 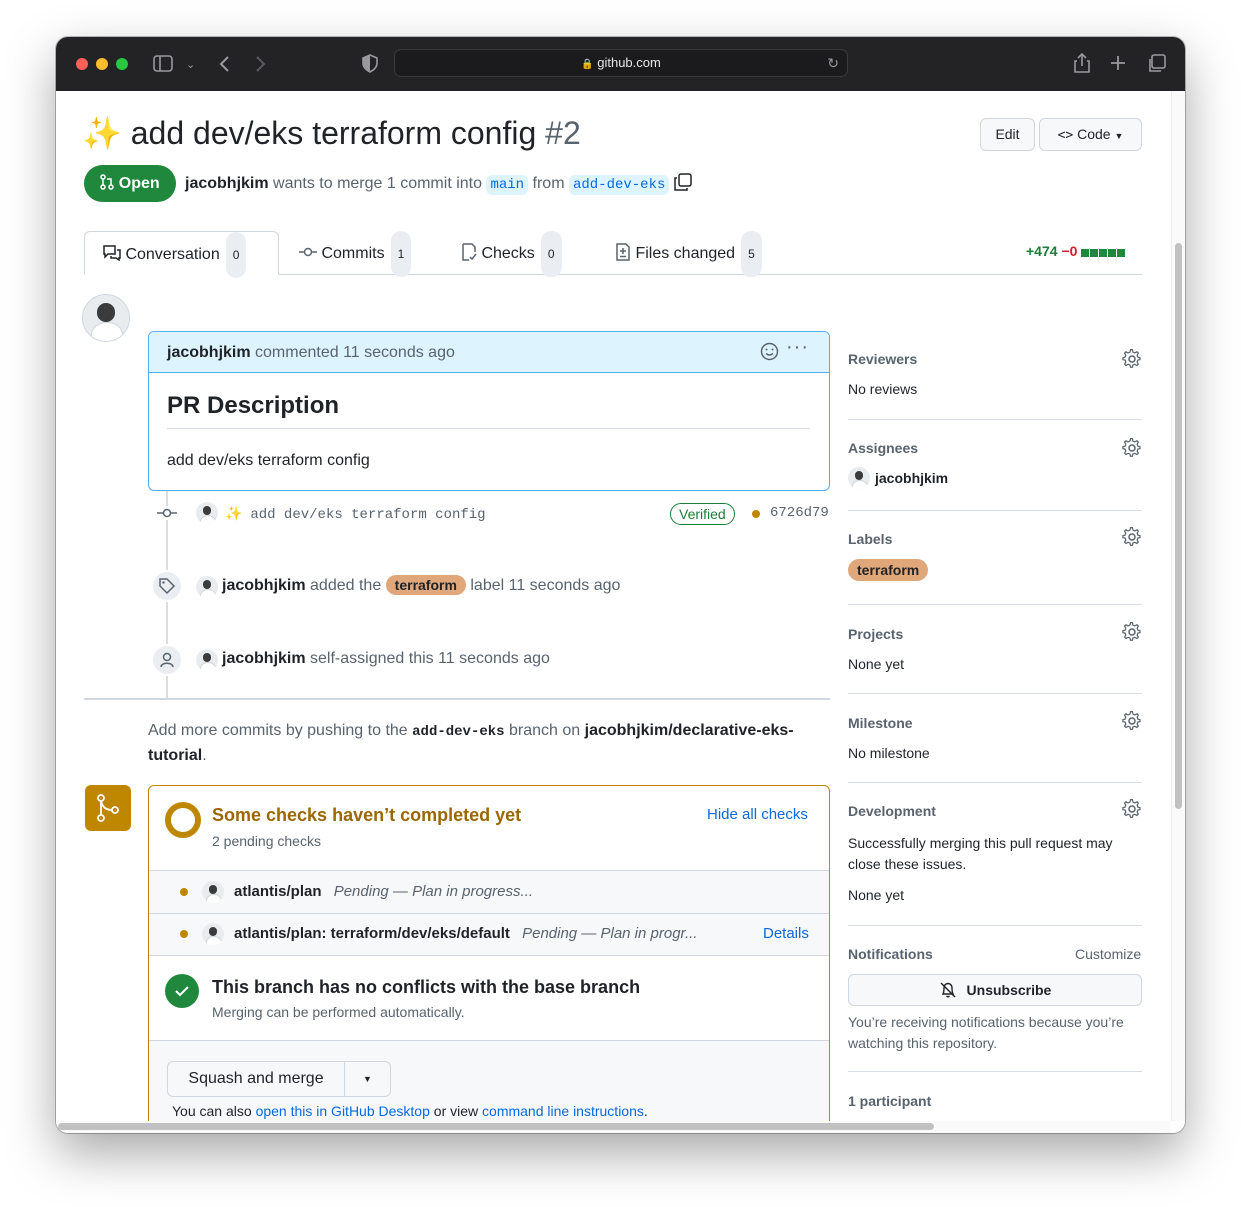 I want to click on caret-down-icon: ▼, so click(x=367, y=1079).